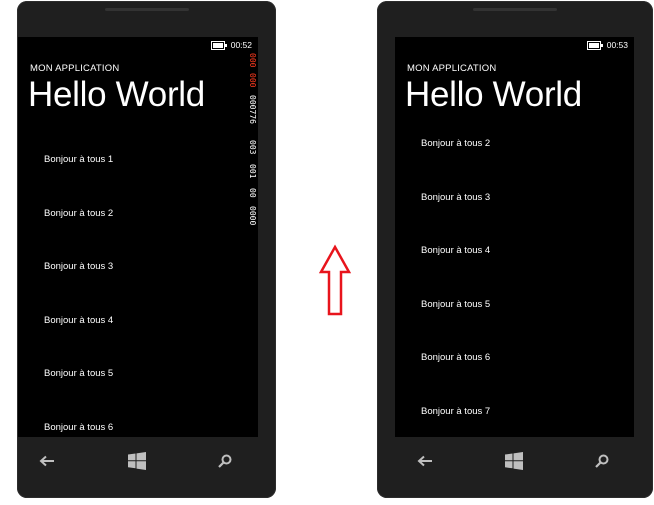  I want to click on perf-counter: 0000, so click(252, 216).